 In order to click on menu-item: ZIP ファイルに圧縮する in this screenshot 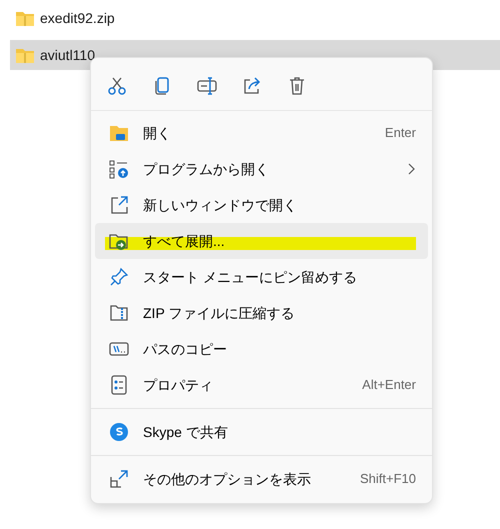, I will do `click(261, 313)`.